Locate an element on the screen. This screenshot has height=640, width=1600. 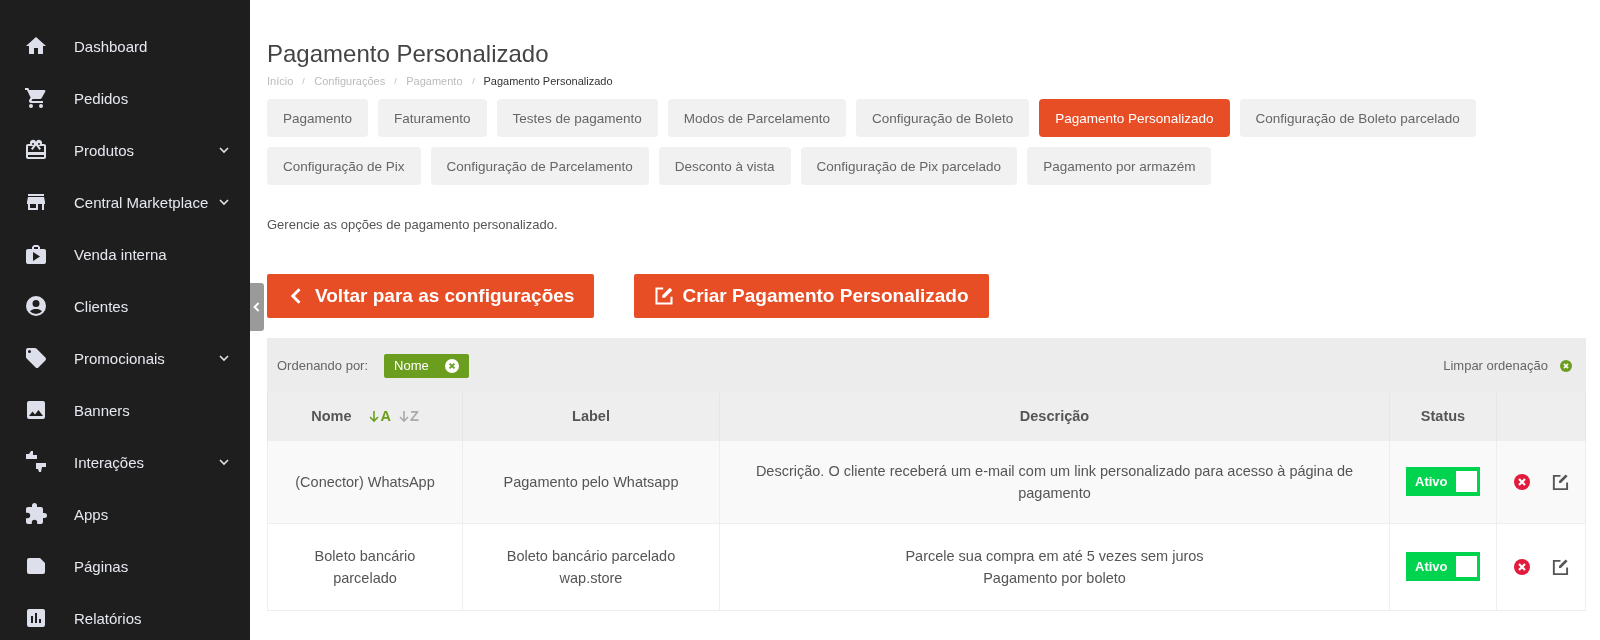
column-header: Nome is located at coordinates (331, 416).